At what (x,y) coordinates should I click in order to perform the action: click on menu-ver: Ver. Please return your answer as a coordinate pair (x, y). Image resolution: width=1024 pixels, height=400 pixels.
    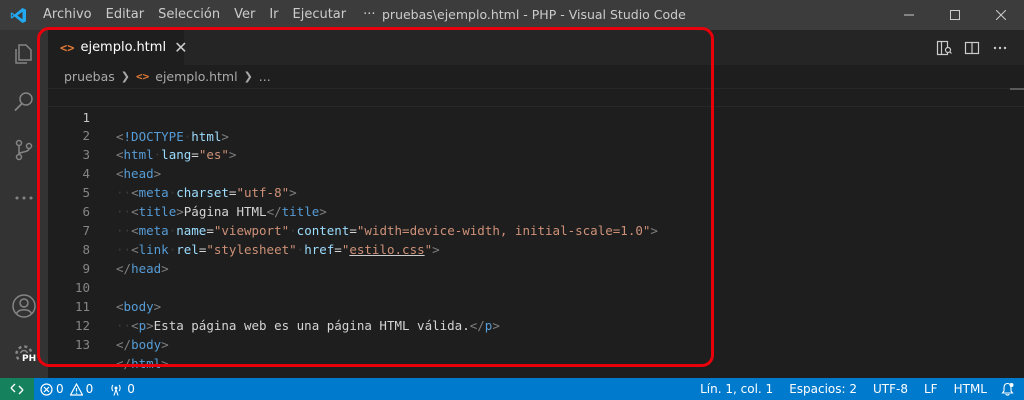
    Looking at the image, I should click on (244, 15).